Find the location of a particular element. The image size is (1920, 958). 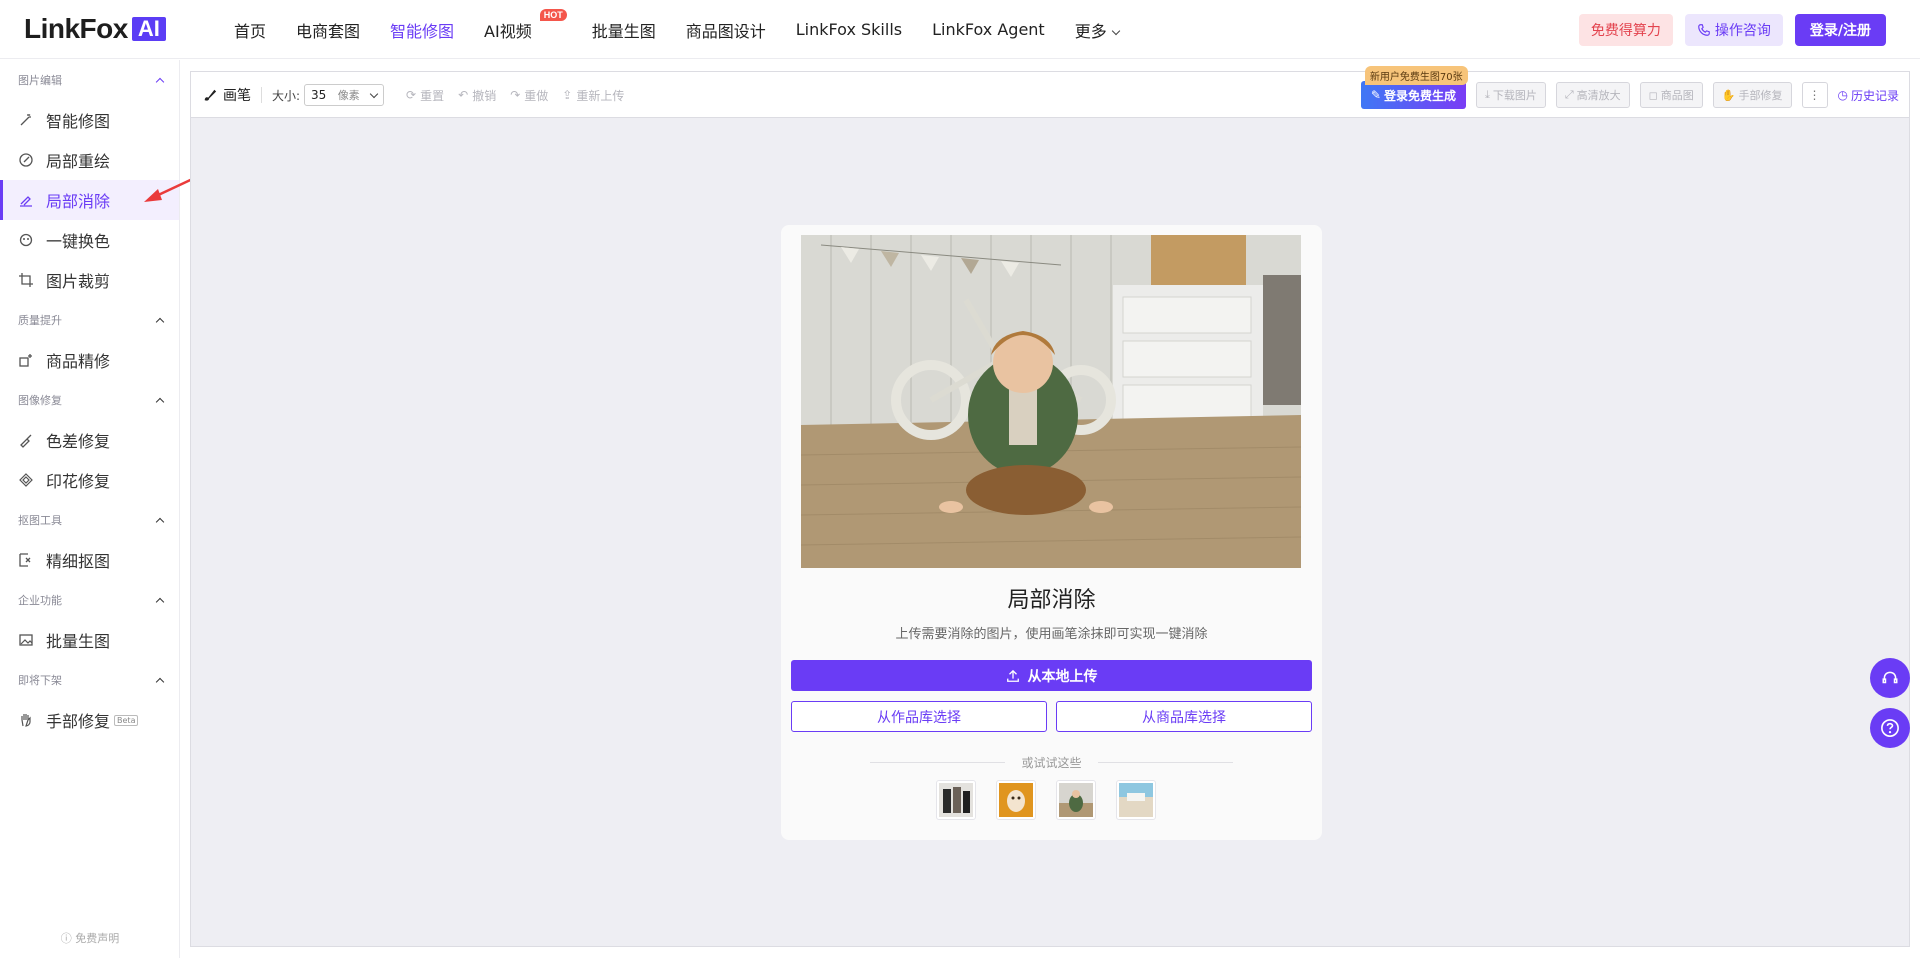

sidebar-item-fine-cutout: 精细抠图 is located at coordinates (89, 560).